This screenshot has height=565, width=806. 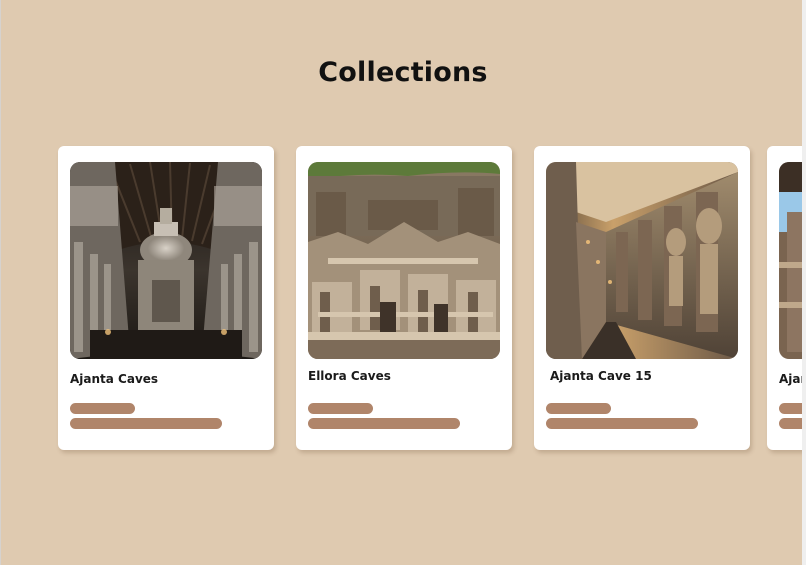 I want to click on ajanta-cliff-image, so click(x=790, y=260).